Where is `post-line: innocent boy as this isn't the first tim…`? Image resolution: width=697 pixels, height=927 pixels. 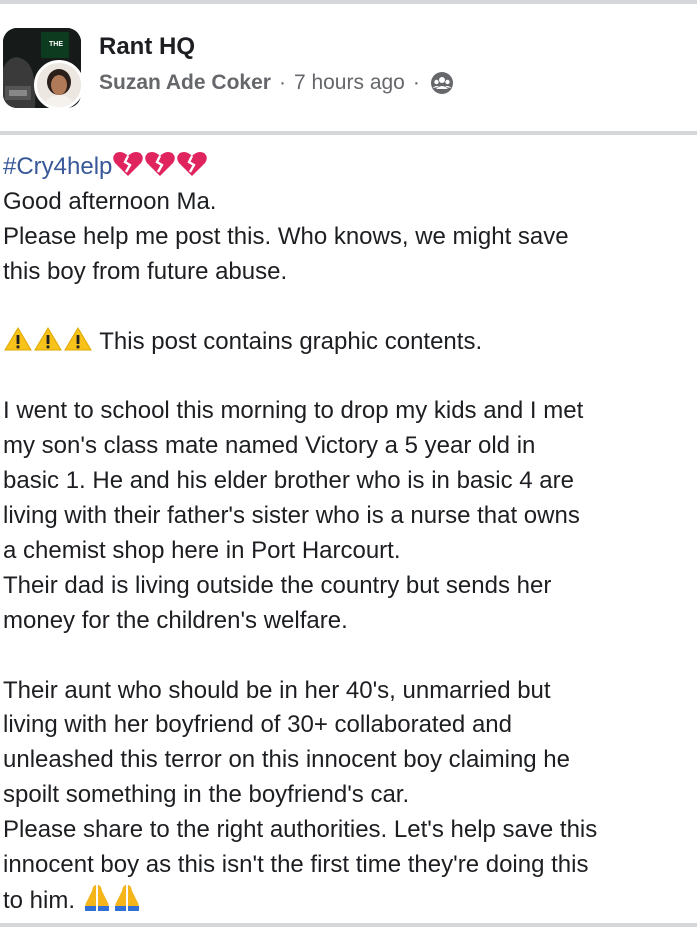 post-line: innocent boy as this isn't the first tim… is located at coordinates (296, 865).